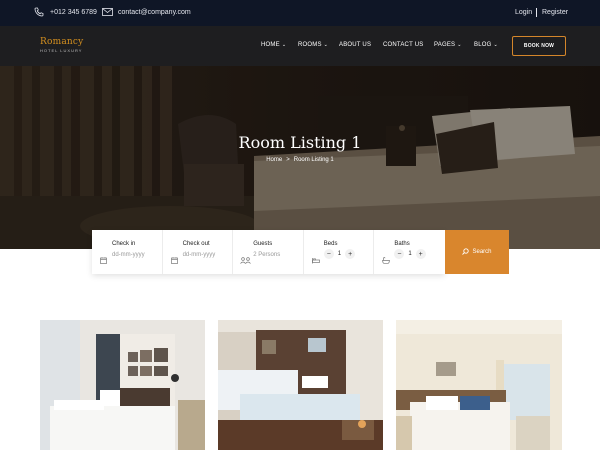 The height and width of the screenshot is (450, 600). What do you see at coordinates (310, 45) in the screenshot?
I see `nav-rooms-label: ROOMS` at bounding box center [310, 45].